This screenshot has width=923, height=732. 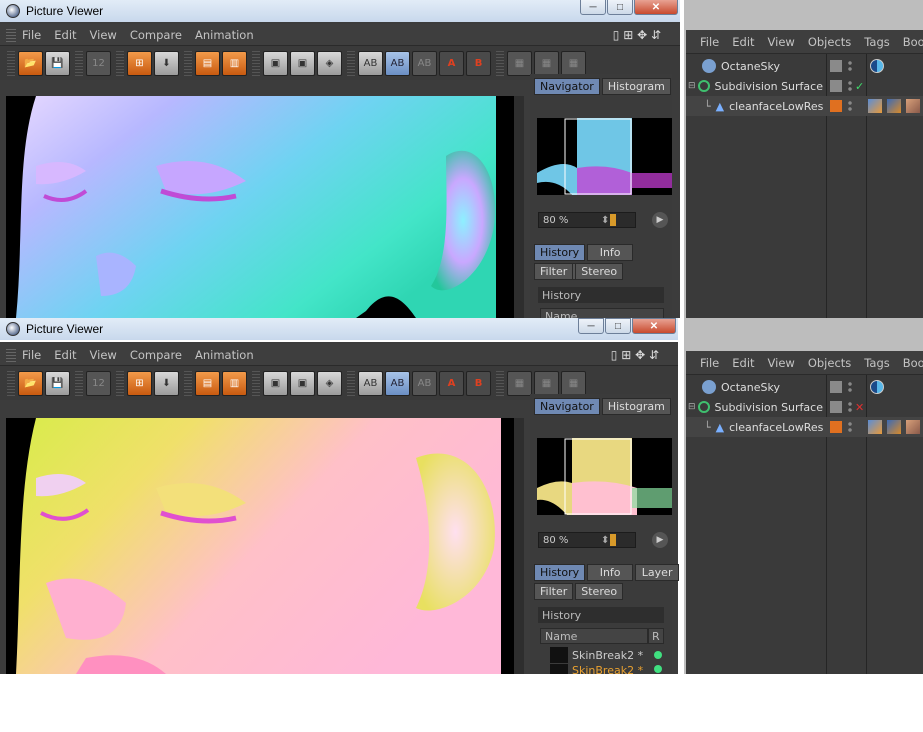 I want to click on object-row-subdivision: ⊟ Subdivision Surface ✕, so click(x=804, y=407).